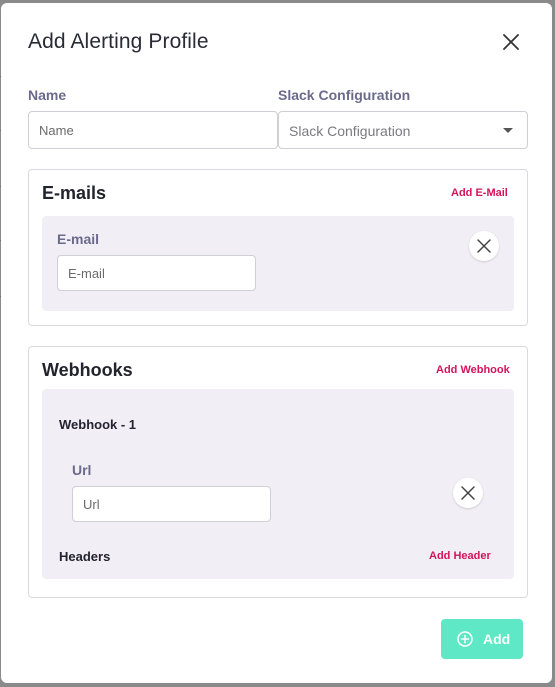 This screenshot has width=555, height=687. What do you see at coordinates (497, 639) in the screenshot?
I see `add-submit-label: Add` at bounding box center [497, 639].